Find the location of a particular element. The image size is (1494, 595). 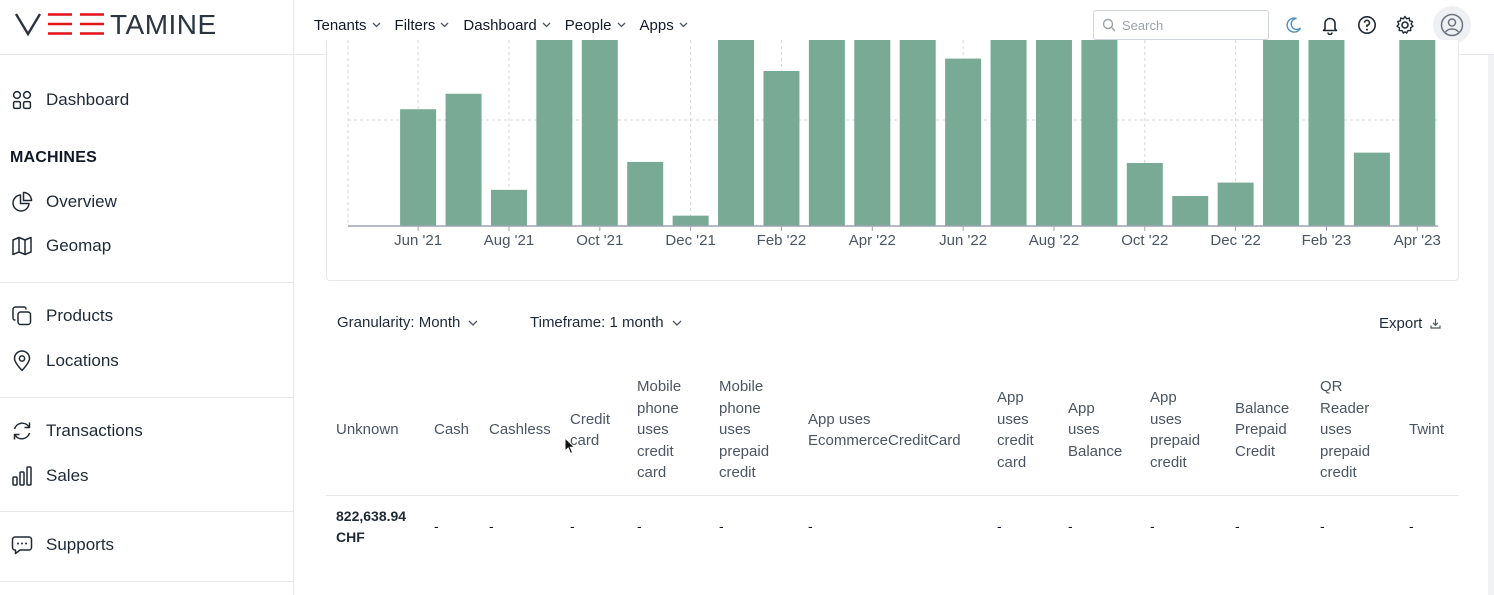

column-header: QR Reader uses prepaid credit is located at coordinates (1345, 430).